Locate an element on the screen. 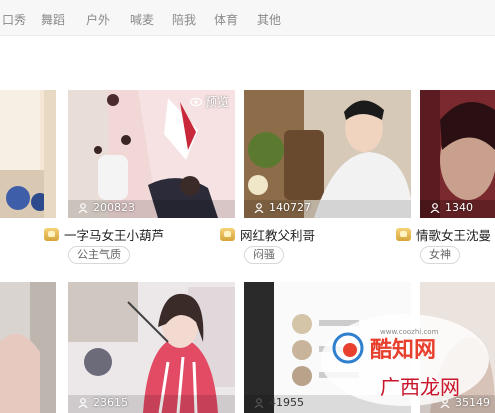  preview-badge: 预览 is located at coordinates (209, 101).